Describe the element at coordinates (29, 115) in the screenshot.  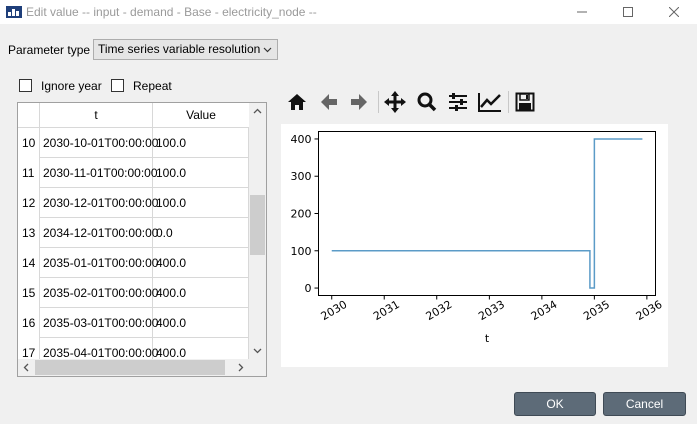
I see `table-corner` at that location.